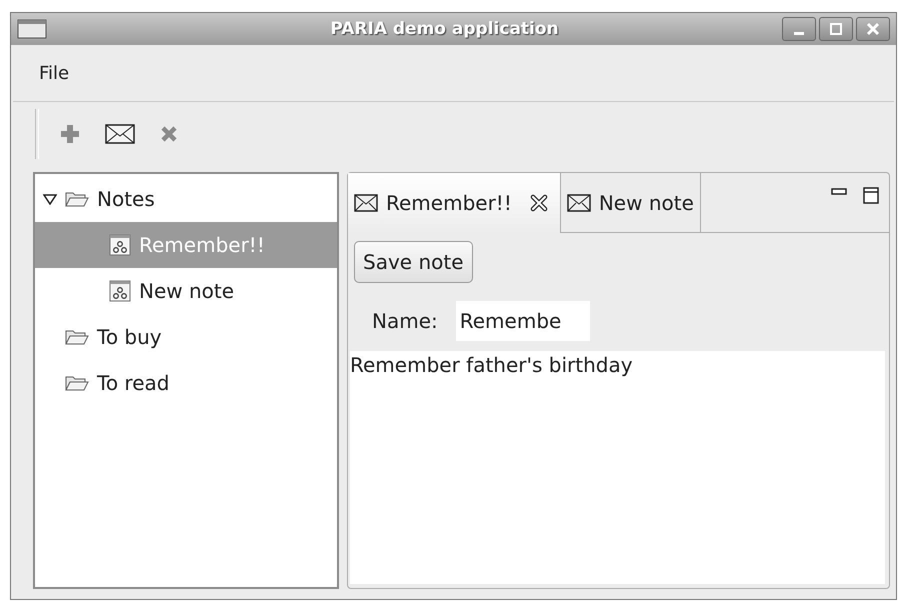 The height and width of the screenshot is (604, 901). What do you see at coordinates (32, 29) in the screenshot?
I see `window-icon` at bounding box center [32, 29].